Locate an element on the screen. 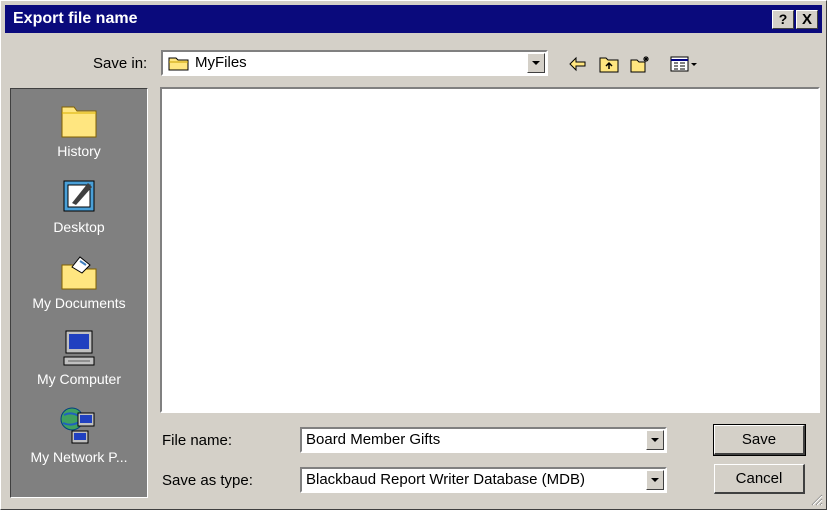  history-folder-icon is located at coordinates (79, 122).